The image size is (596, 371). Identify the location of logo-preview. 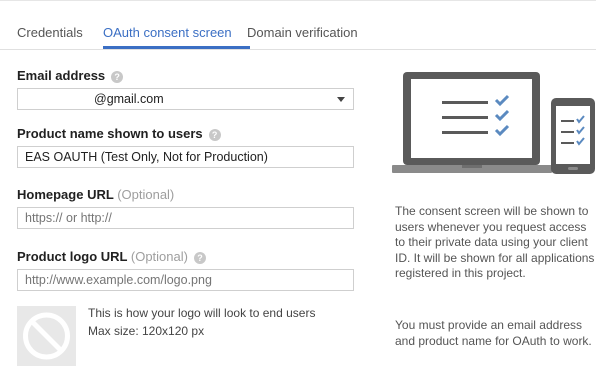
(46, 336).